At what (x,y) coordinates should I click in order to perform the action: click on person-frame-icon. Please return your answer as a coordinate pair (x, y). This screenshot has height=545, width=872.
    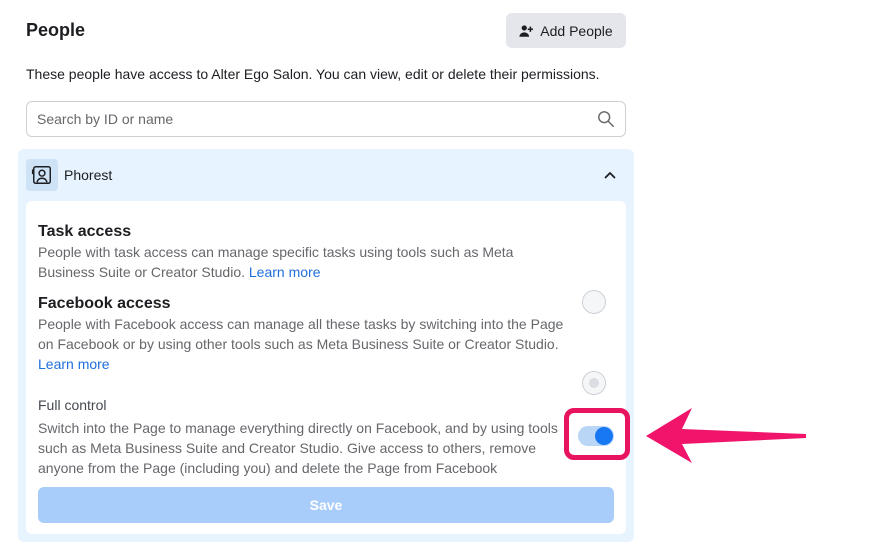
    Looking at the image, I should click on (41, 175).